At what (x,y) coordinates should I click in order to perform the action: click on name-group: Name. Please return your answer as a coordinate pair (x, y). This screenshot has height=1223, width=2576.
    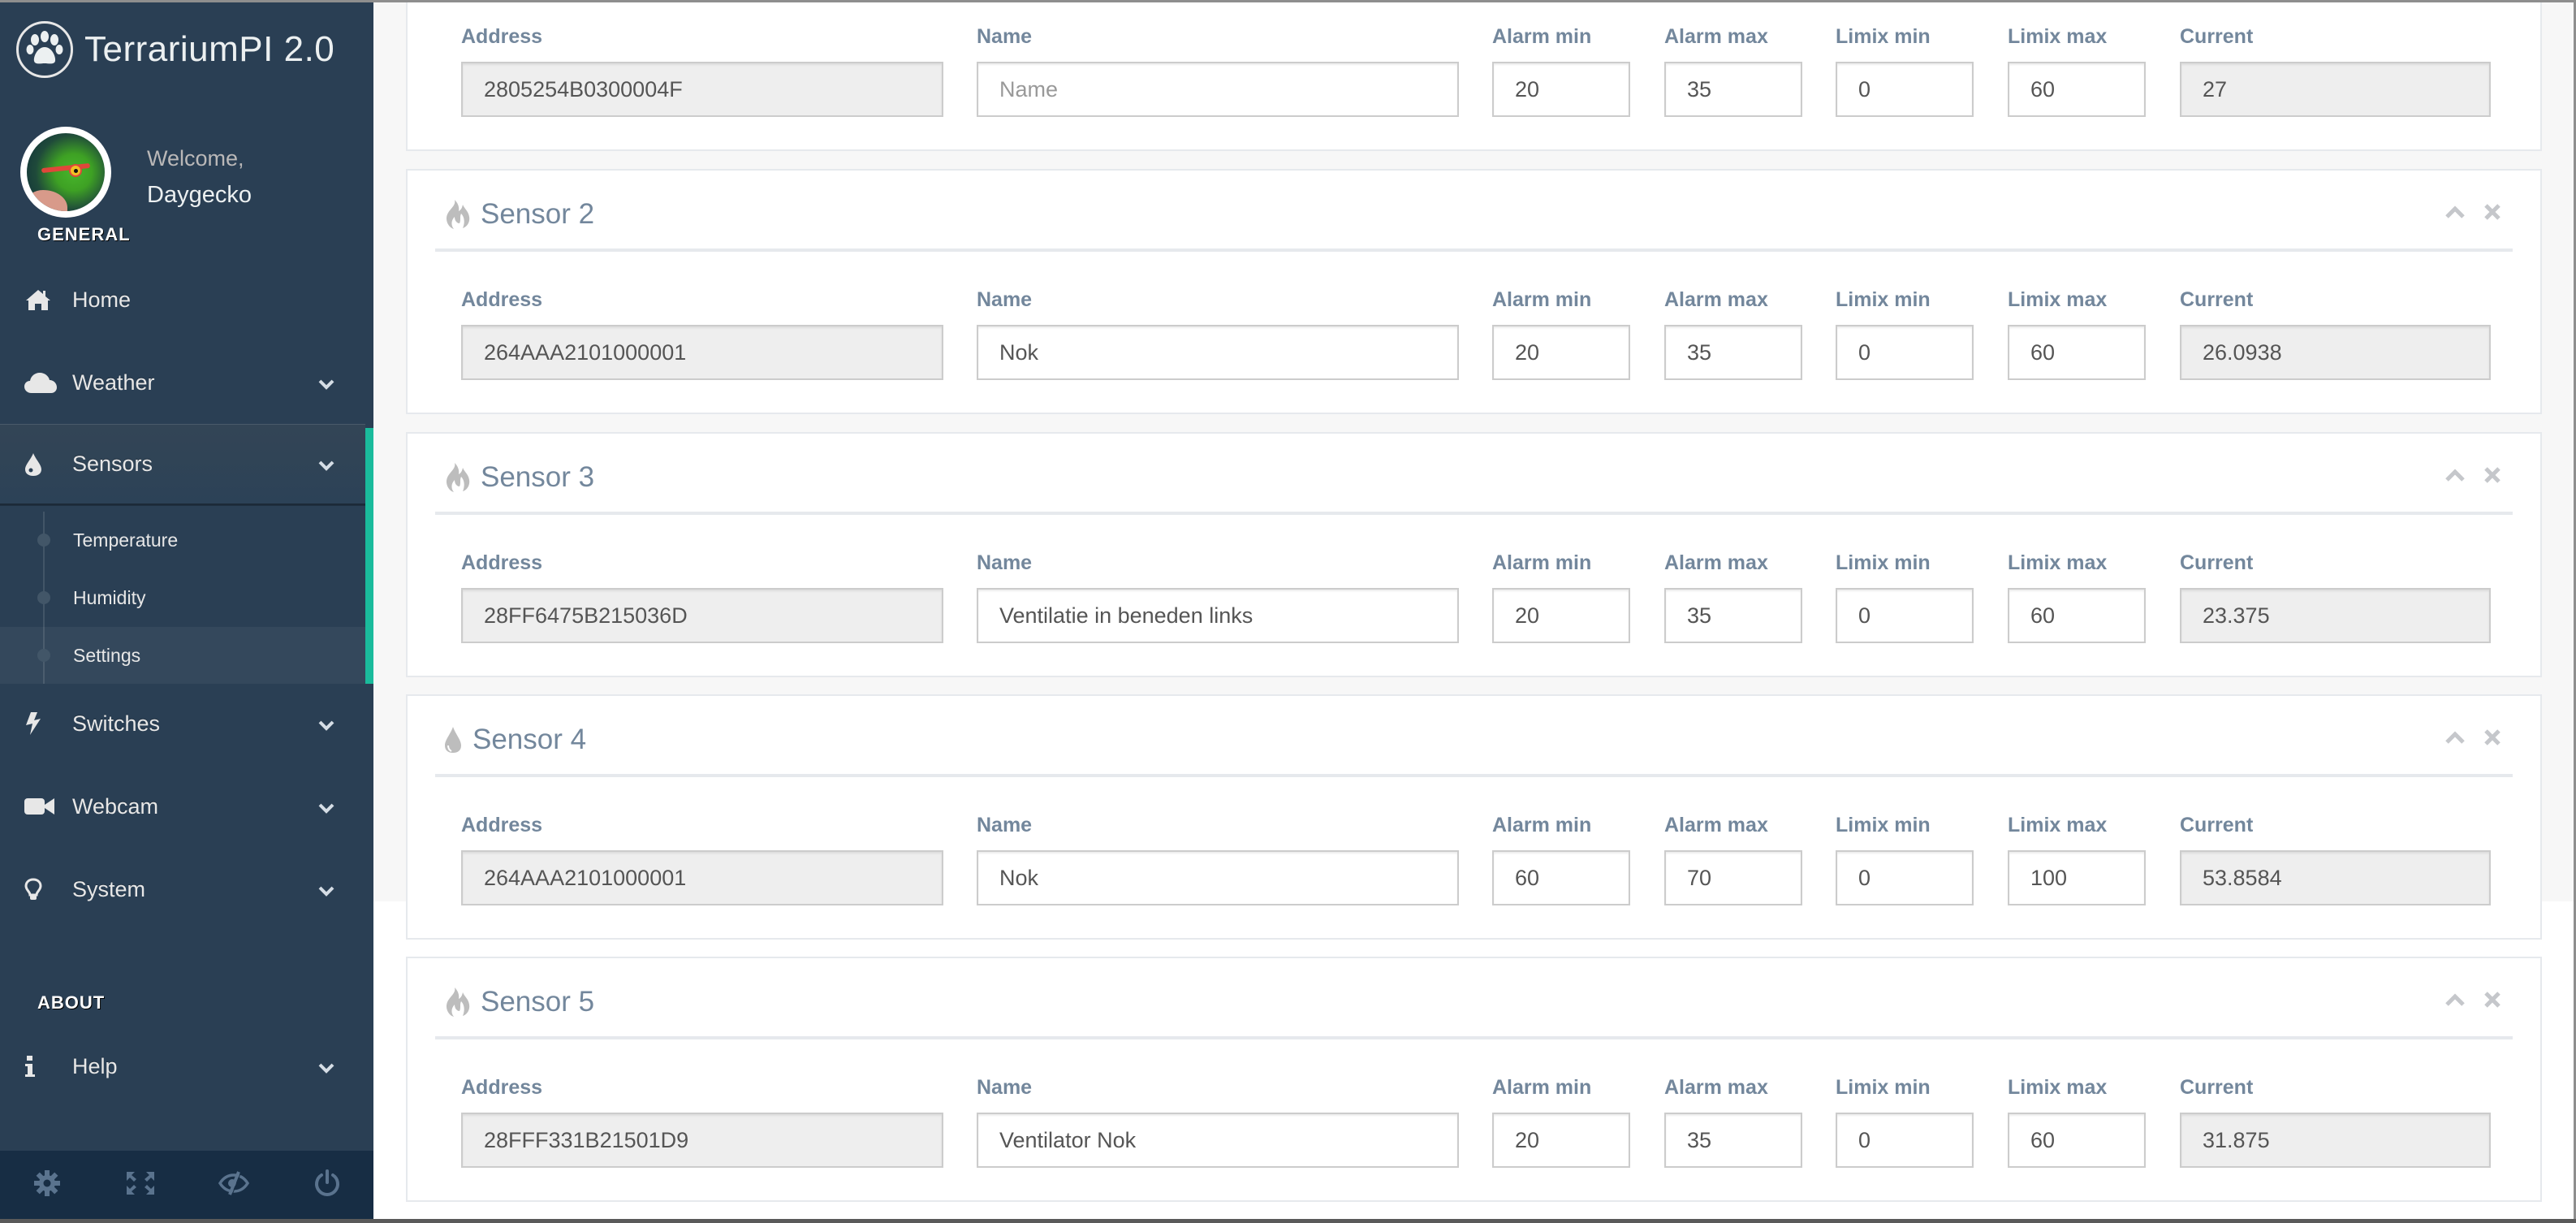
    Looking at the image, I should click on (1218, 1124).